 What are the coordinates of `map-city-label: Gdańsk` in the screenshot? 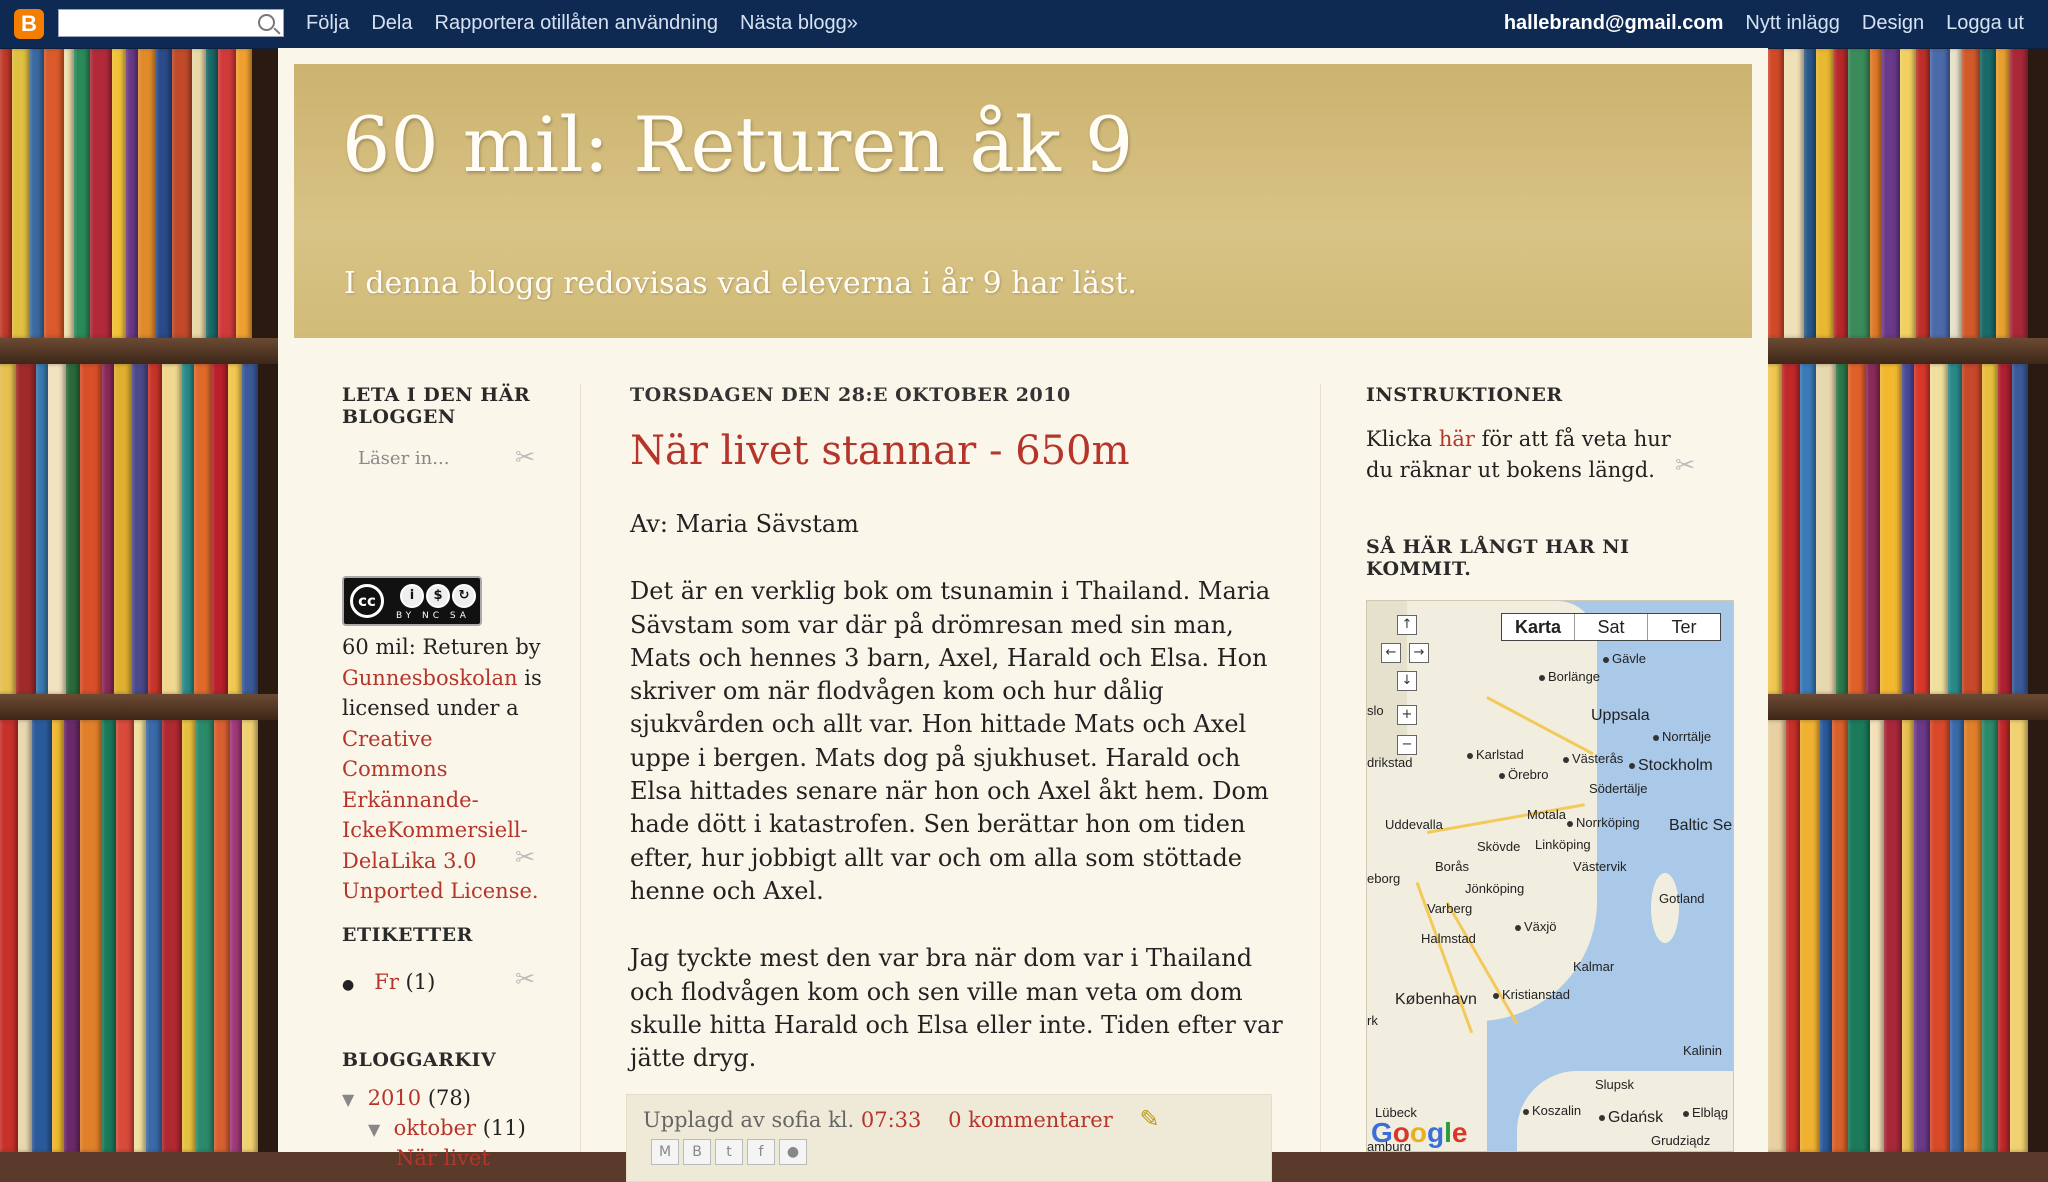 It's located at (1631, 1118).